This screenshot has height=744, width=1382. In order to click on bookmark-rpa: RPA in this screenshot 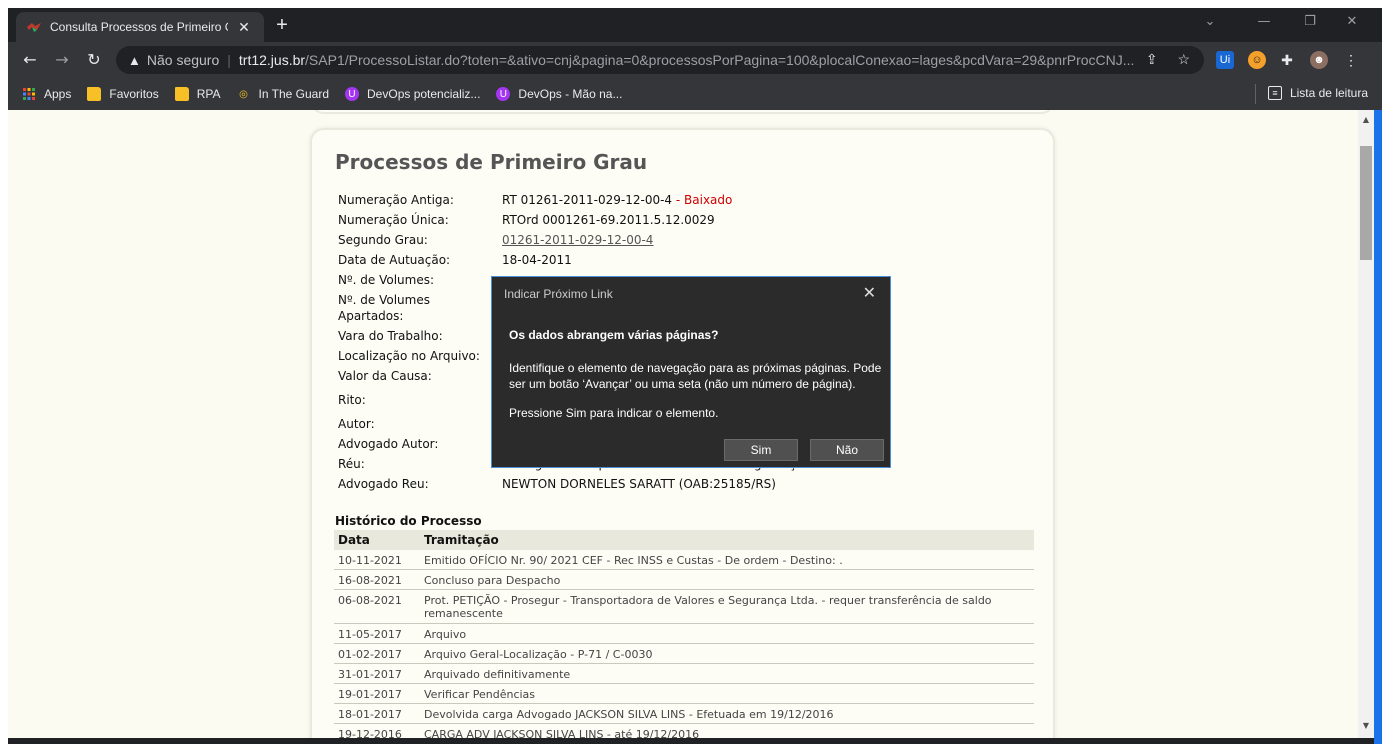, I will do `click(197, 94)`.